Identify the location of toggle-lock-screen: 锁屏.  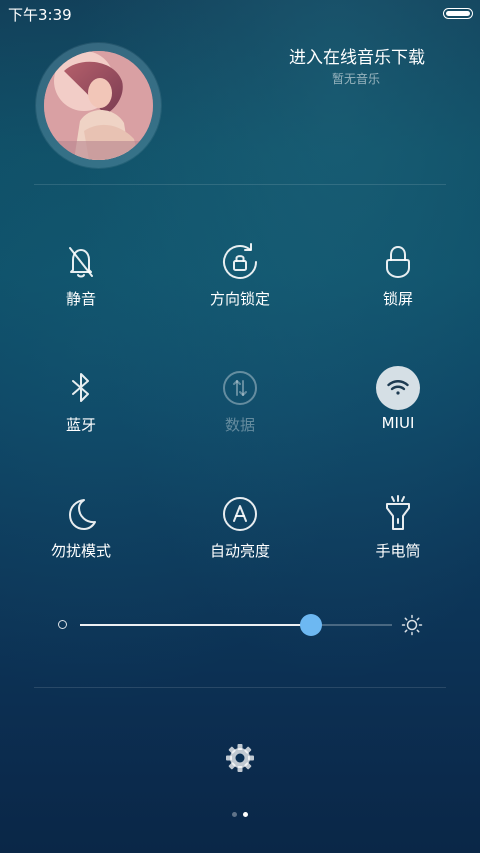
(398, 280).